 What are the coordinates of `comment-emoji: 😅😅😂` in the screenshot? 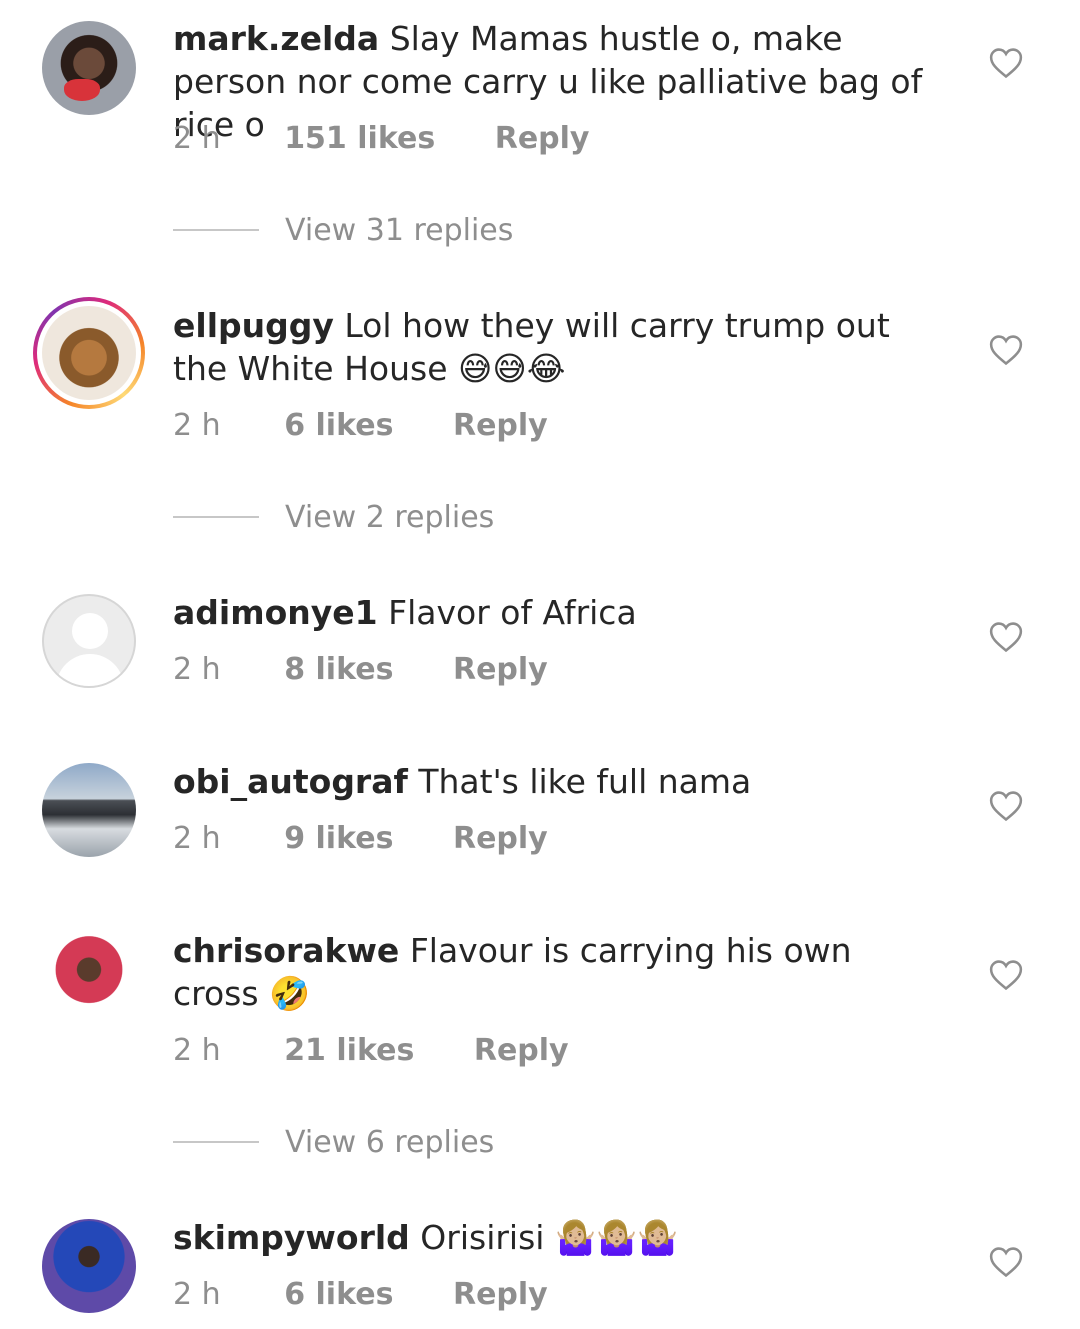 It's located at (512, 368).